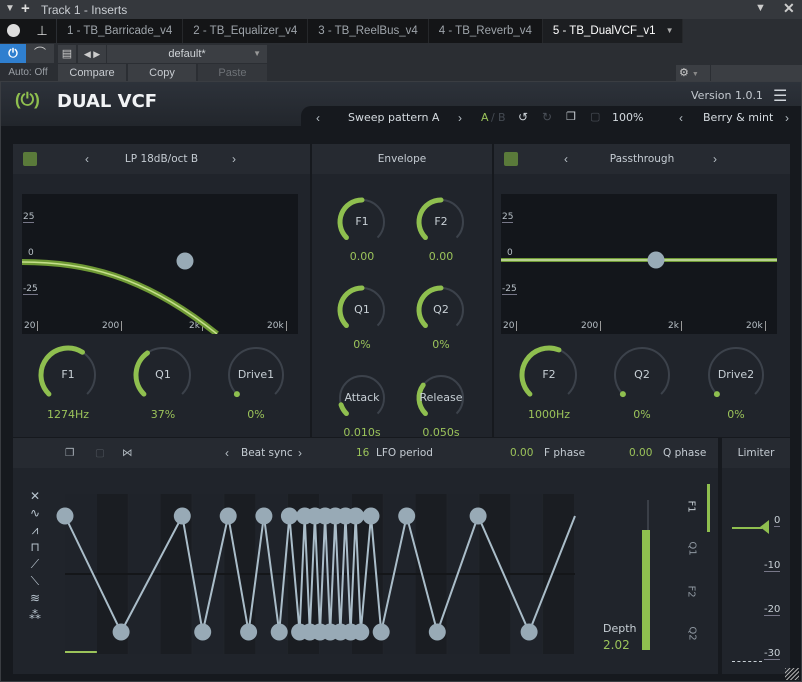 The width and height of the screenshot is (802, 682). What do you see at coordinates (127, 453) in the screenshot?
I see `lfo-flip-icon: ⋈` at bounding box center [127, 453].